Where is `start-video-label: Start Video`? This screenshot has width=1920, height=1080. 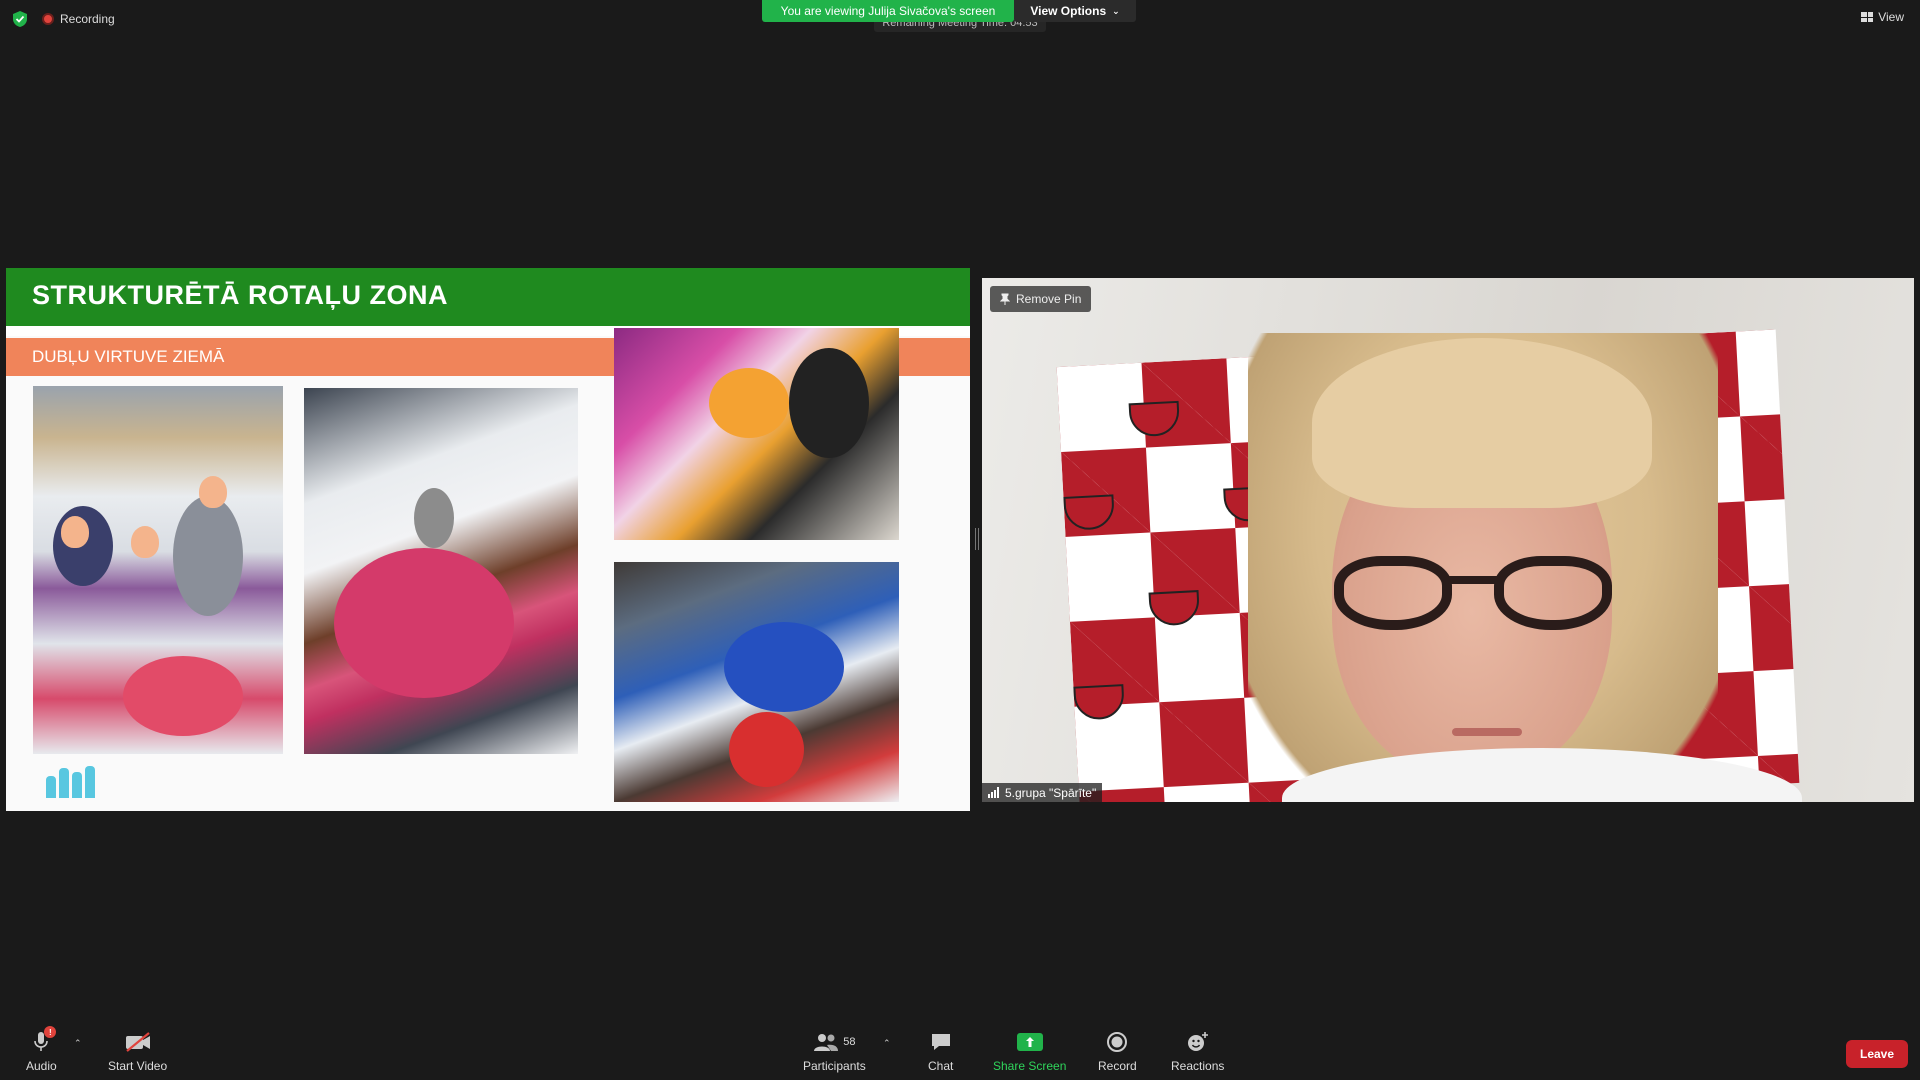 start-video-label: Start Video is located at coordinates (138, 1066).